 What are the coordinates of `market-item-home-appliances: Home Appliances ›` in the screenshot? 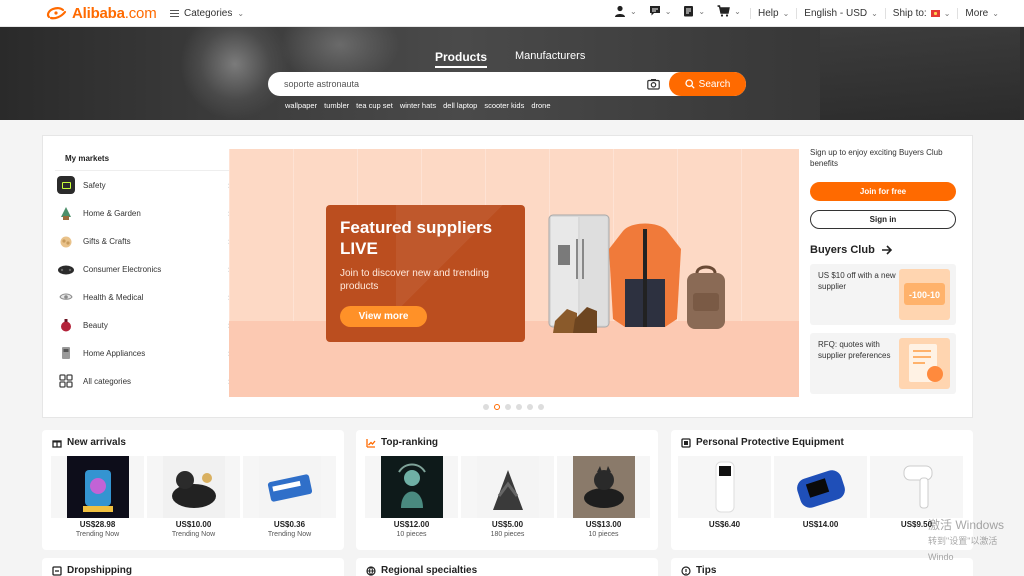 It's located at (144, 353).